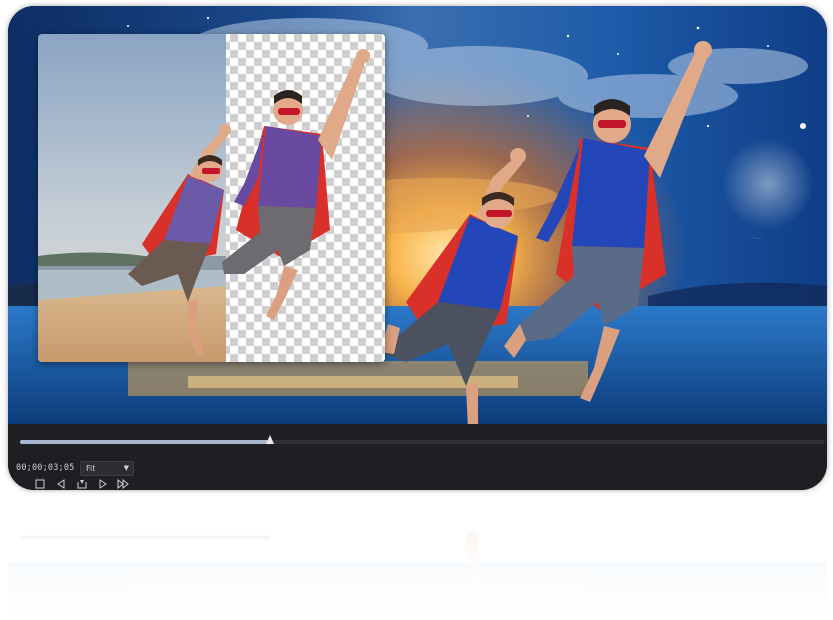  What do you see at coordinates (422, 439) in the screenshot?
I see `timeline-scrubber` at bounding box center [422, 439].